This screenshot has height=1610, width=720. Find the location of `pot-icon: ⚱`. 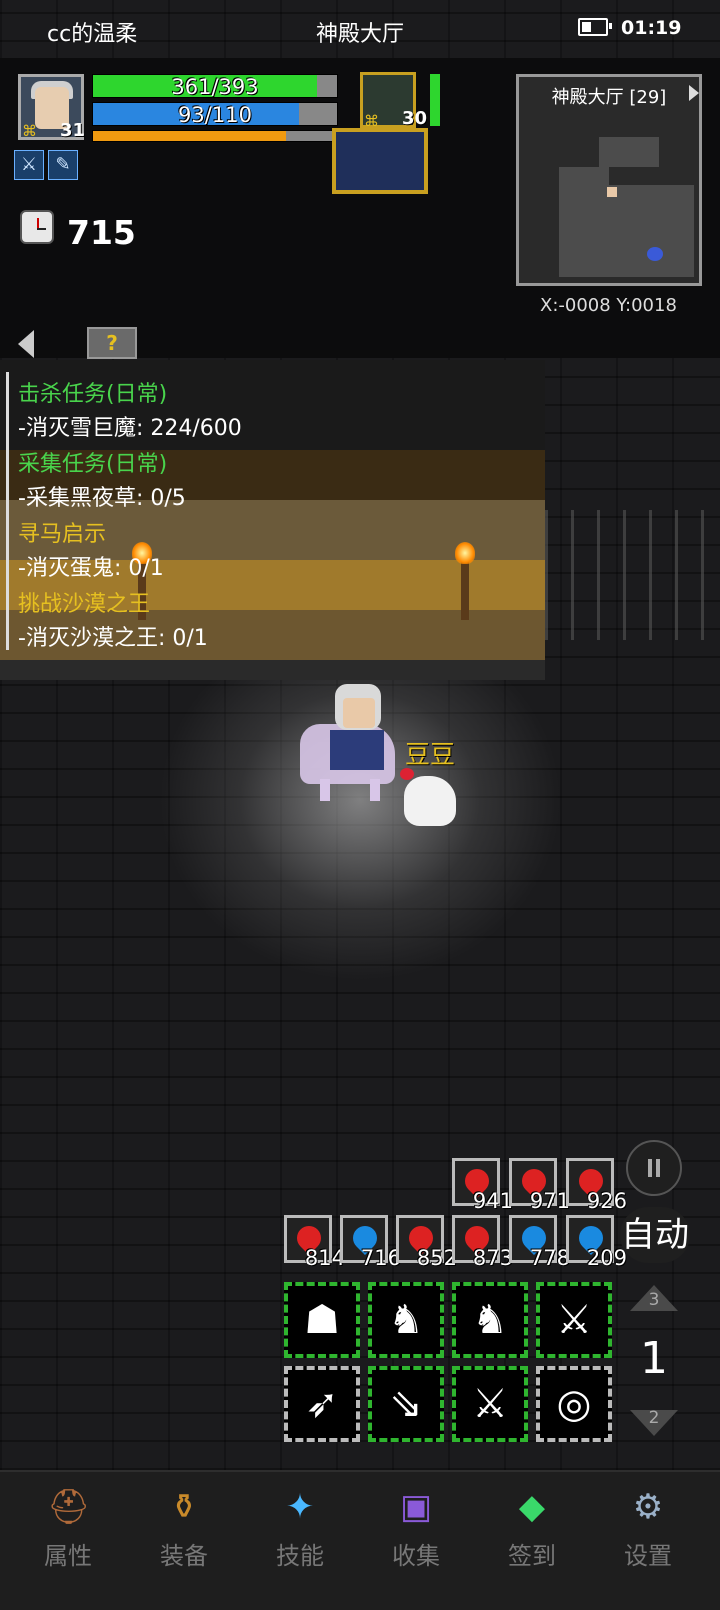

pot-icon: ⚱ is located at coordinates (184, 1507).